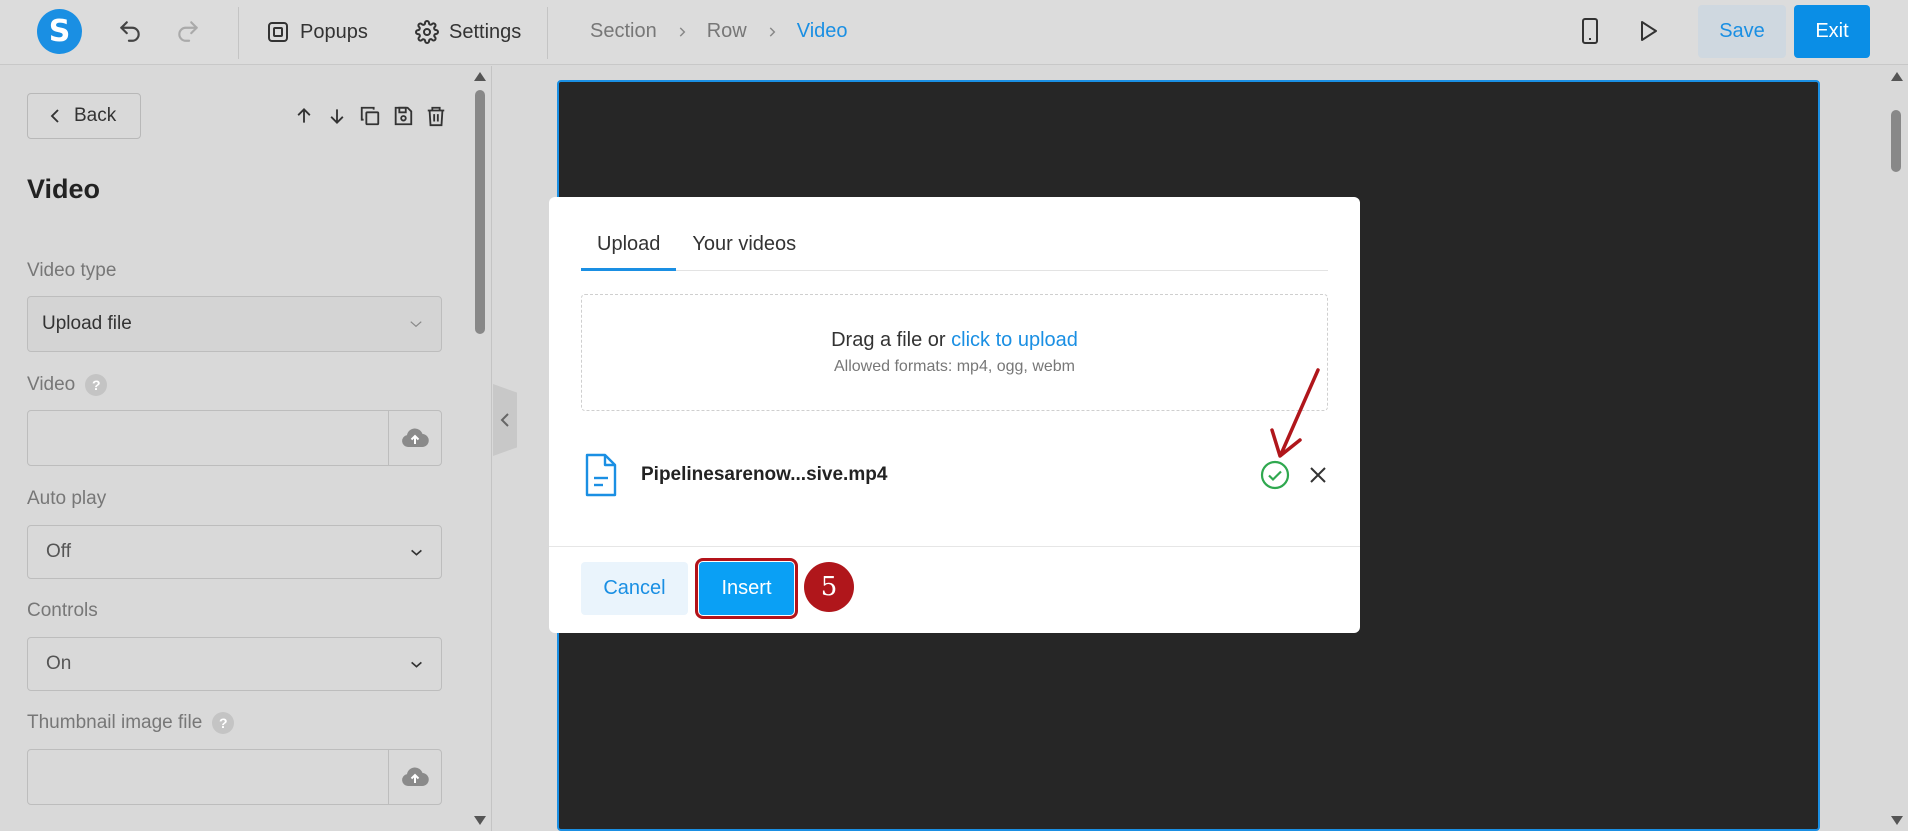 Image resolution: width=1908 pixels, height=831 pixels. I want to click on thumbnail-label: Thumbnail image file ?, so click(131, 723).